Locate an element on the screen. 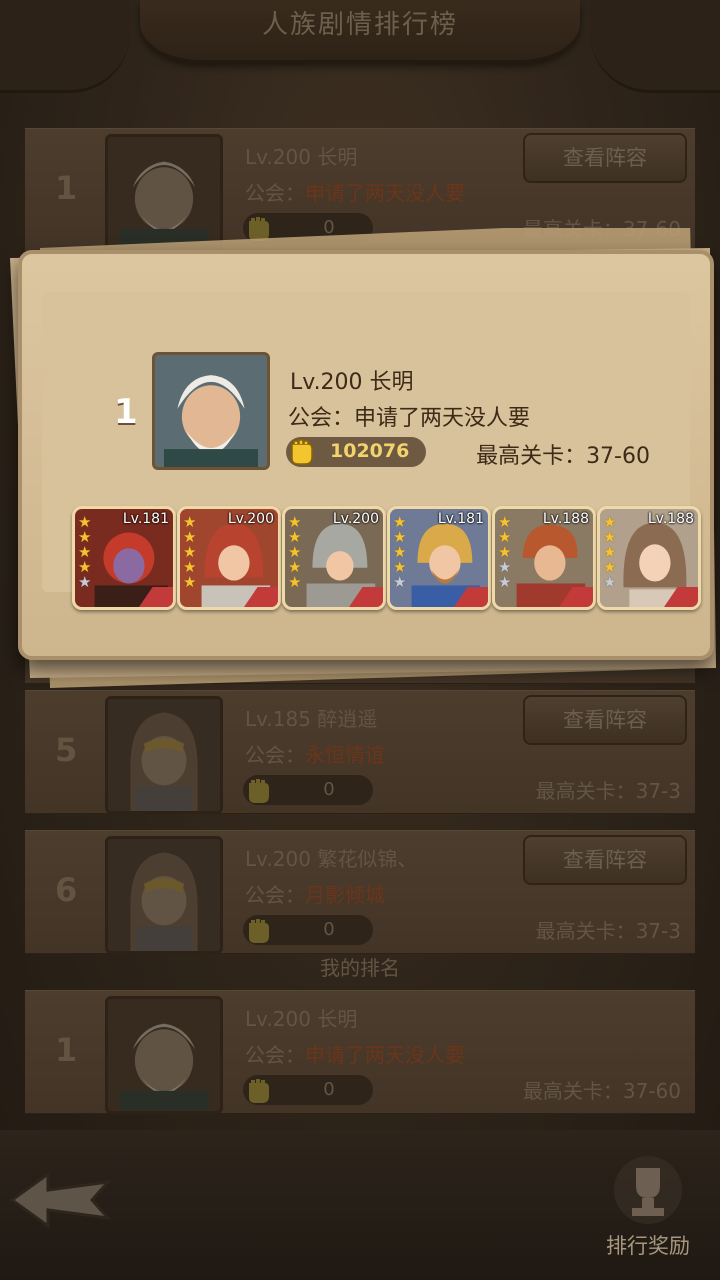 This screenshot has width=720, height=1280. popup-player-name: Lv.200 长明 is located at coordinates (352, 382).